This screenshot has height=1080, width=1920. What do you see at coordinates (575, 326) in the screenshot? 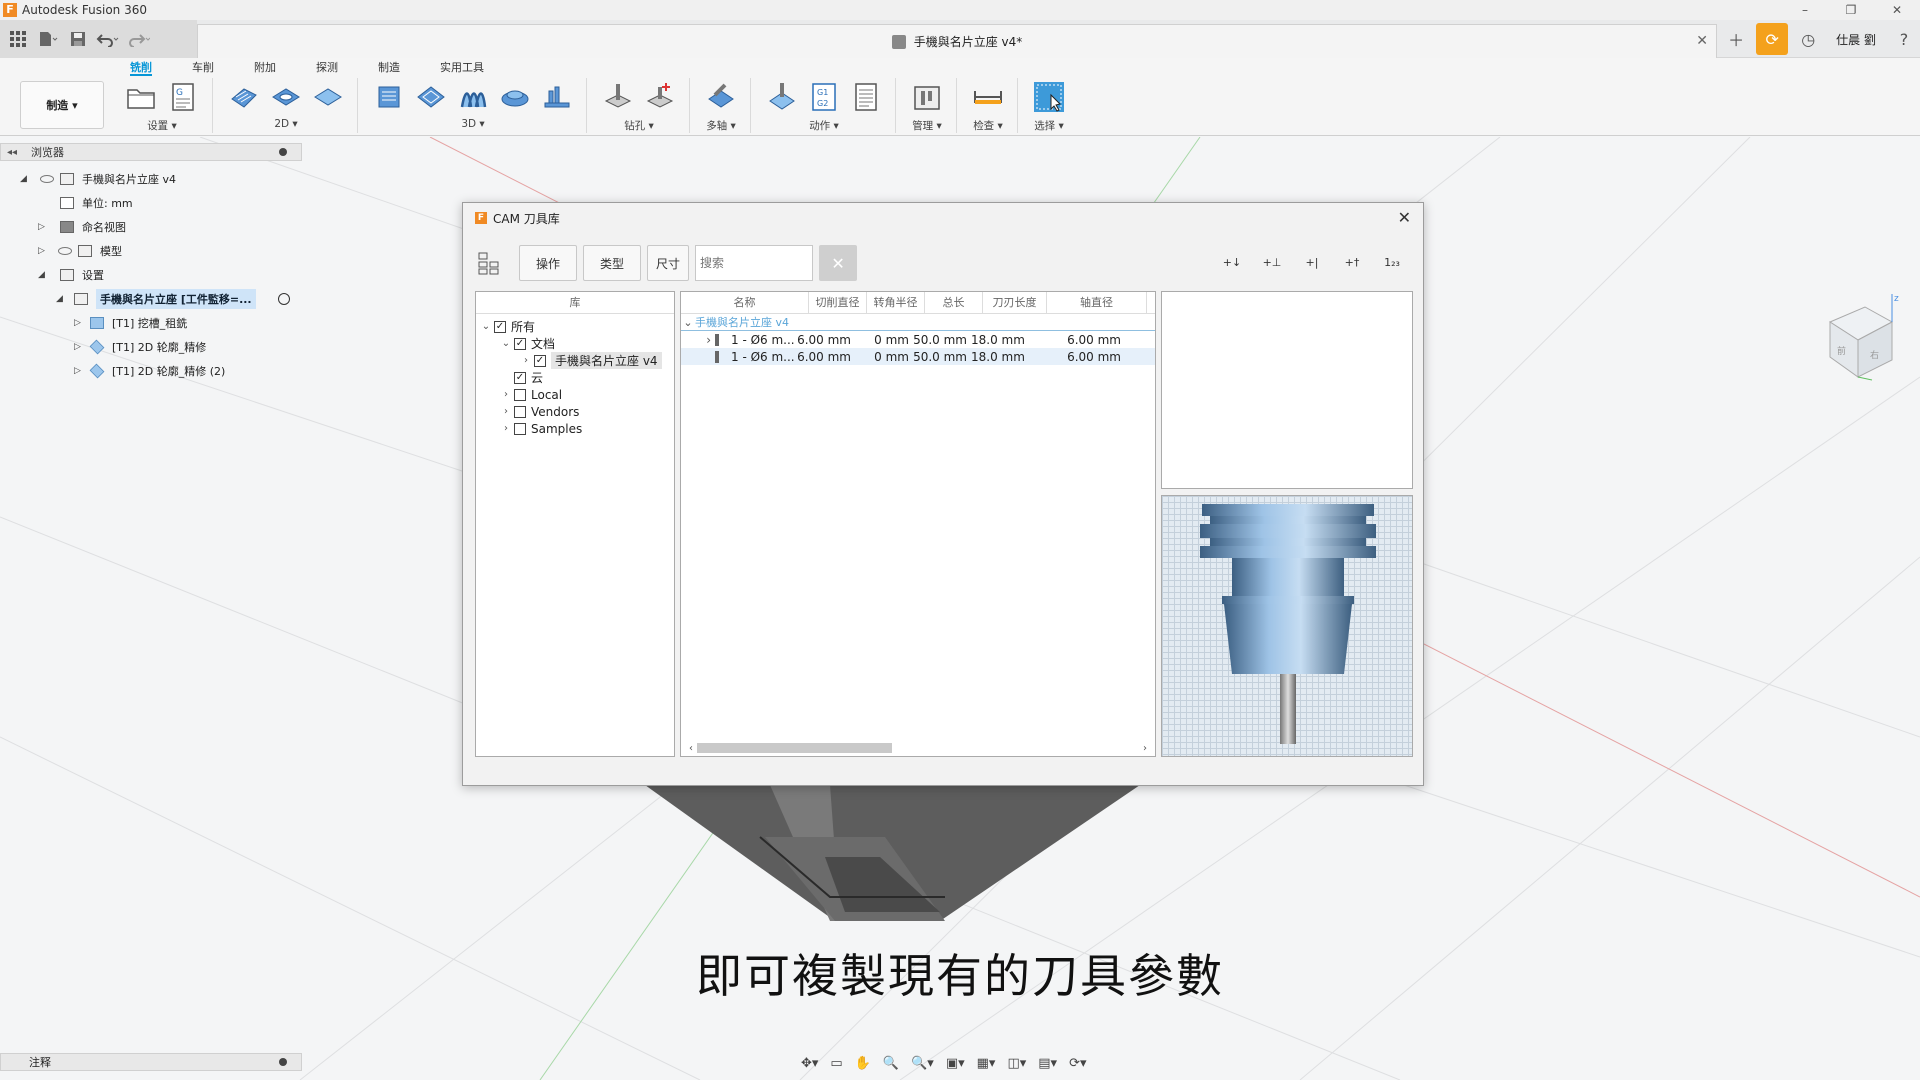
I see `library-item-all: ⌄ ✓ 所有` at bounding box center [575, 326].